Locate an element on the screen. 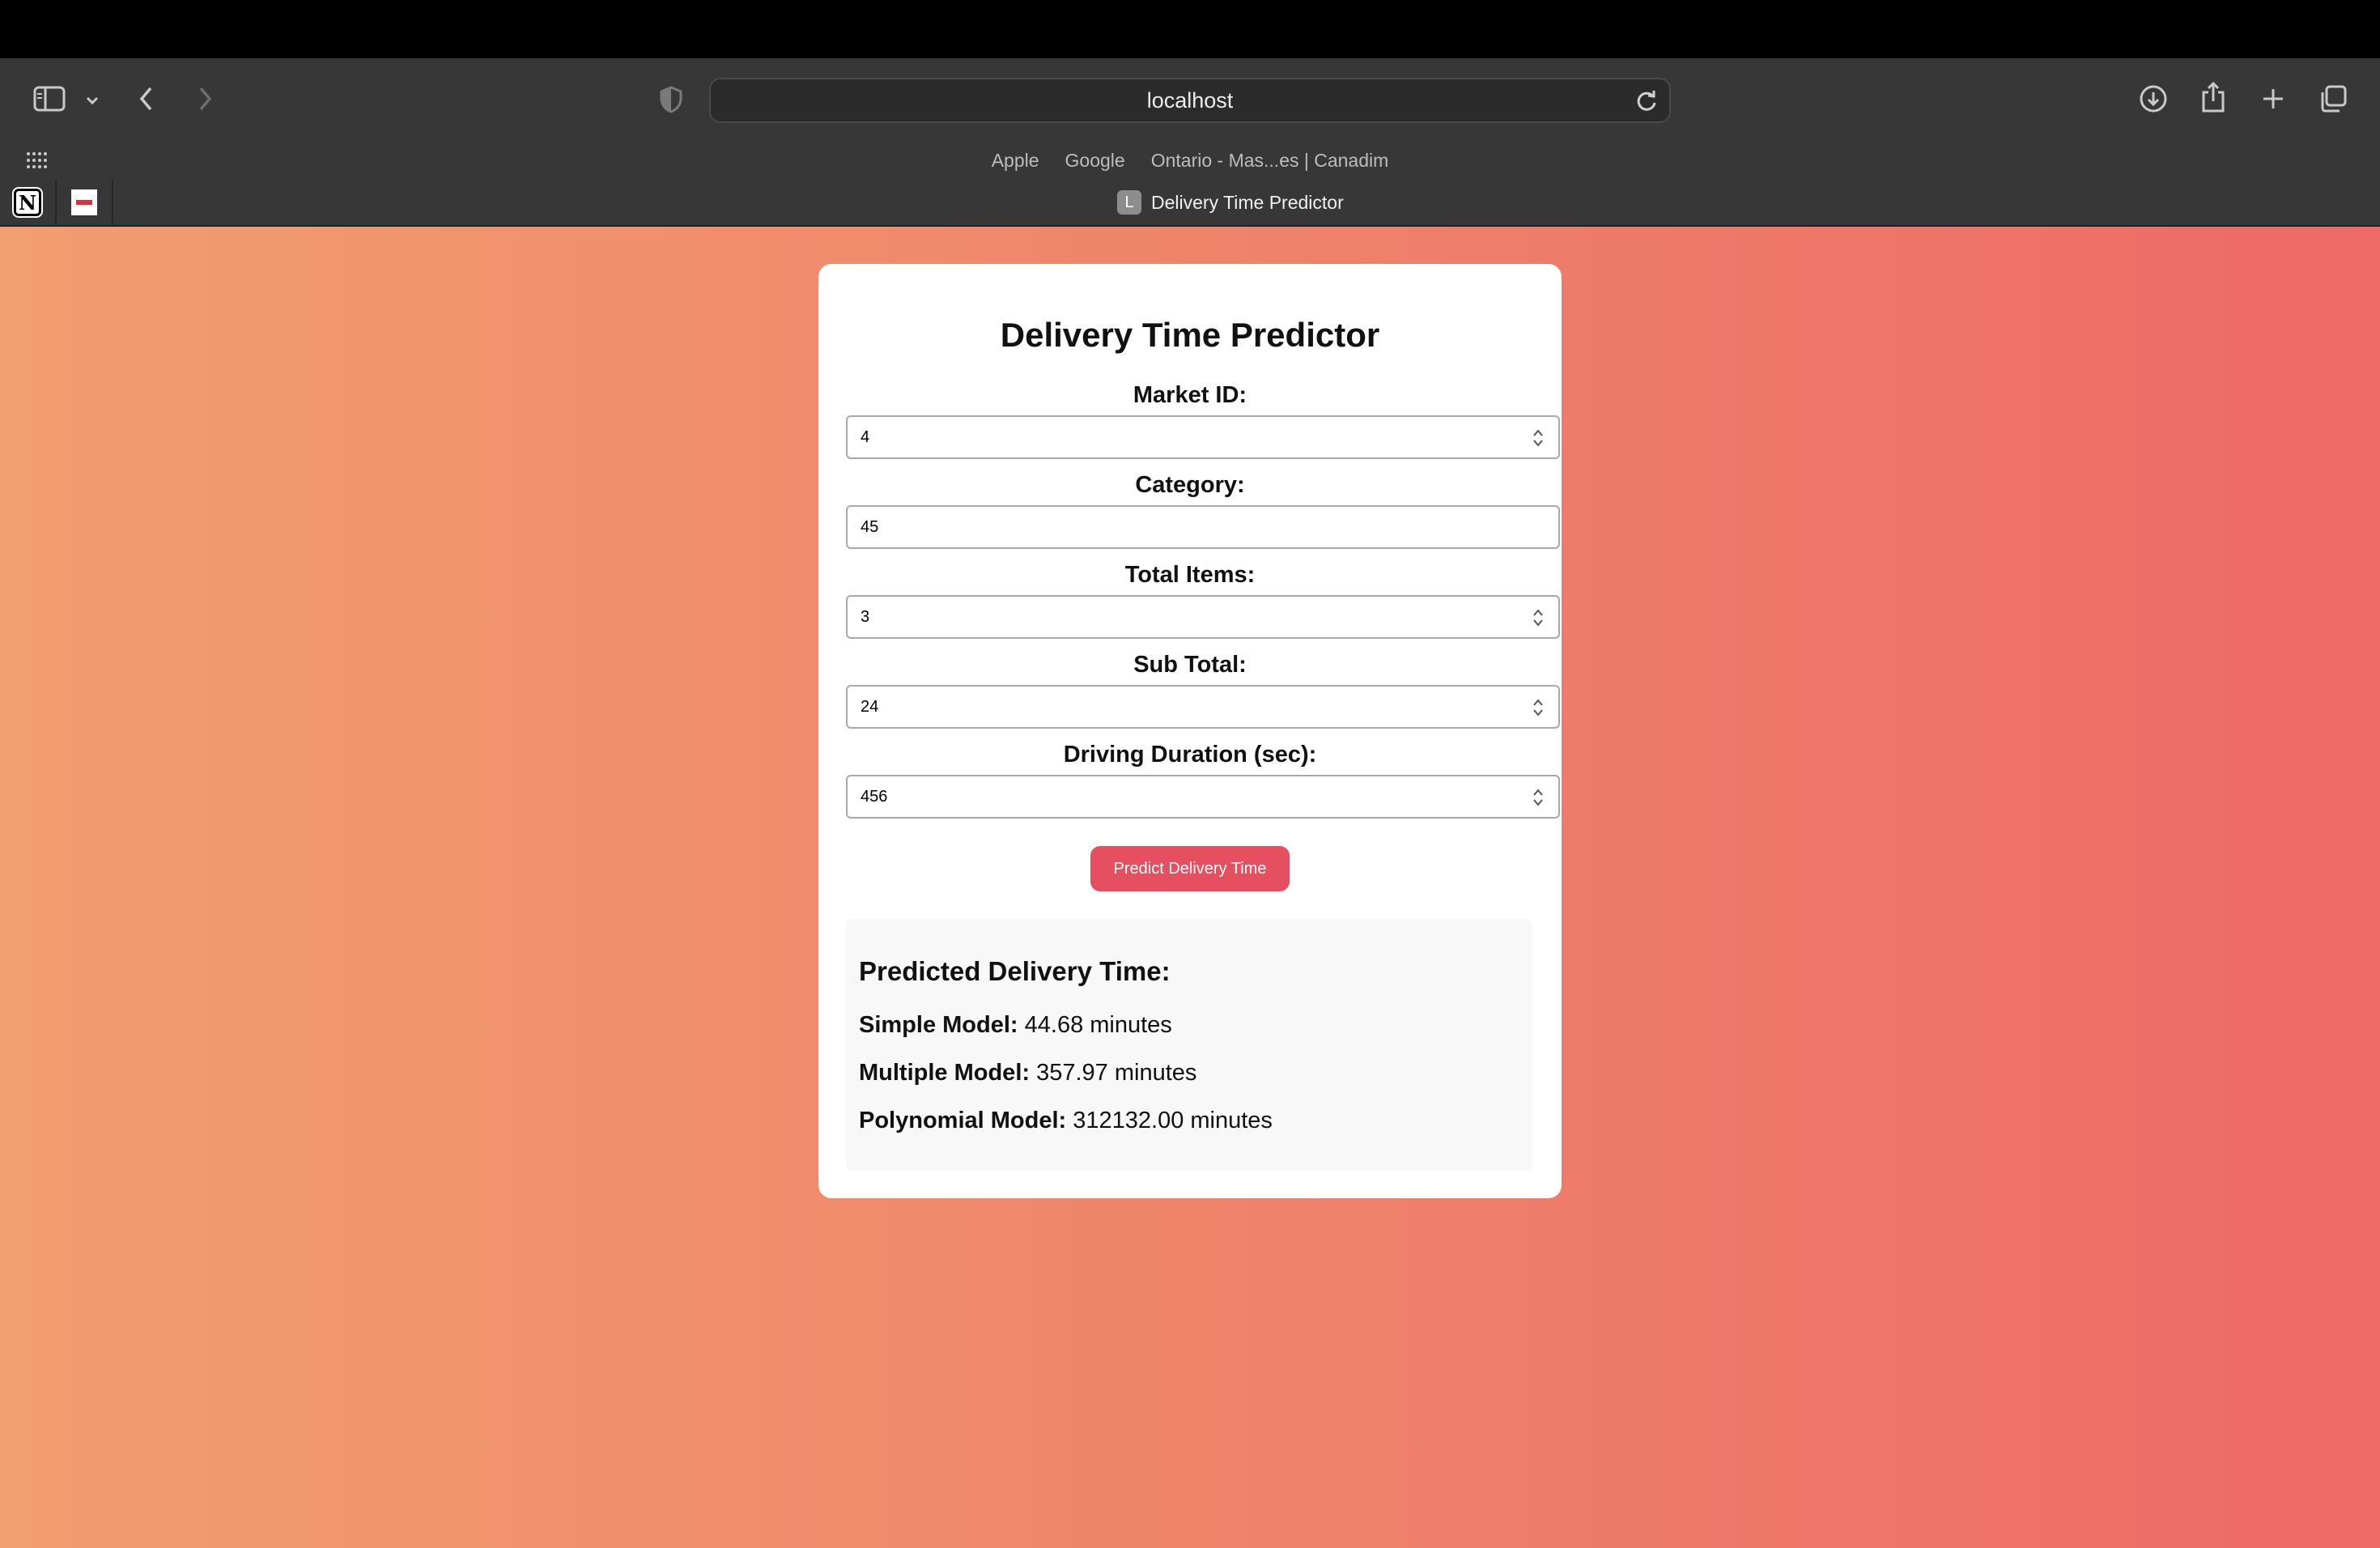 This screenshot has width=2380, height=1548. sub-total-input is located at coordinates (1203, 707).